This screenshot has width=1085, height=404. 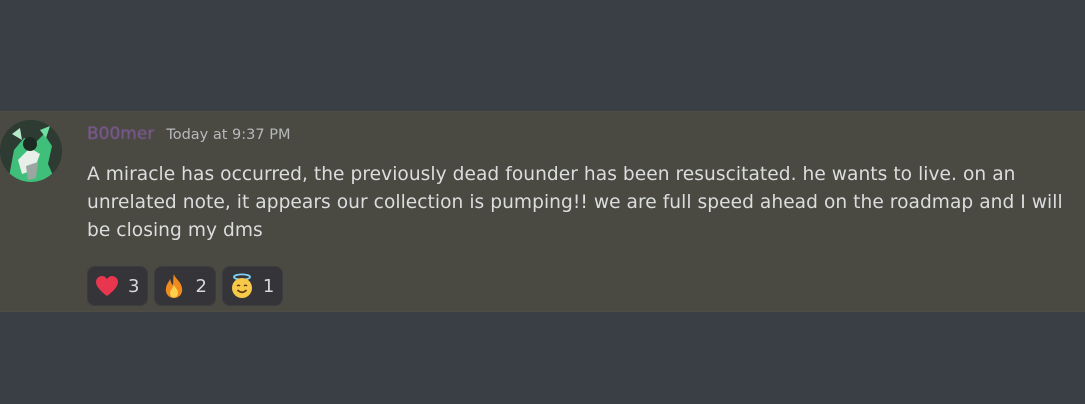 I want to click on halo-smile-icon, so click(x=242, y=286).